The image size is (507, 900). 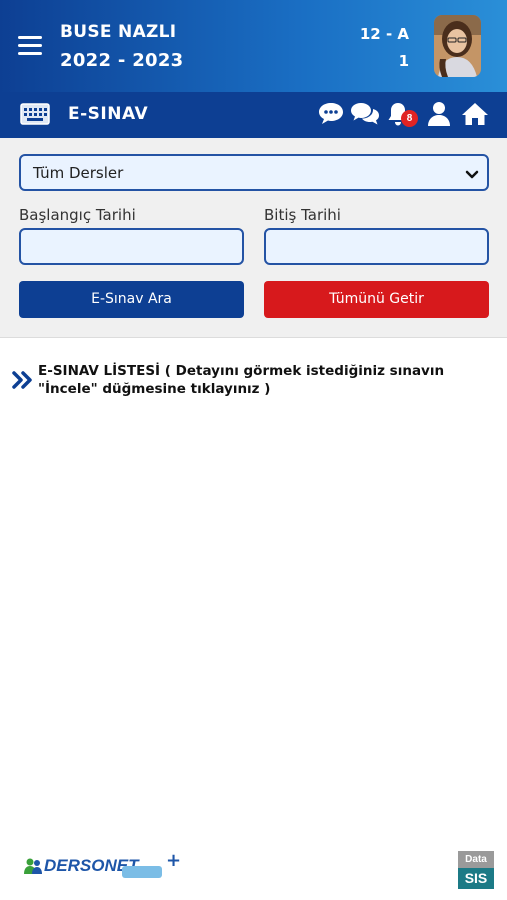 What do you see at coordinates (253, 46) in the screenshot?
I see `app-header: BUSE NAZLI 2022 - 2023 12 - A 1` at bounding box center [253, 46].